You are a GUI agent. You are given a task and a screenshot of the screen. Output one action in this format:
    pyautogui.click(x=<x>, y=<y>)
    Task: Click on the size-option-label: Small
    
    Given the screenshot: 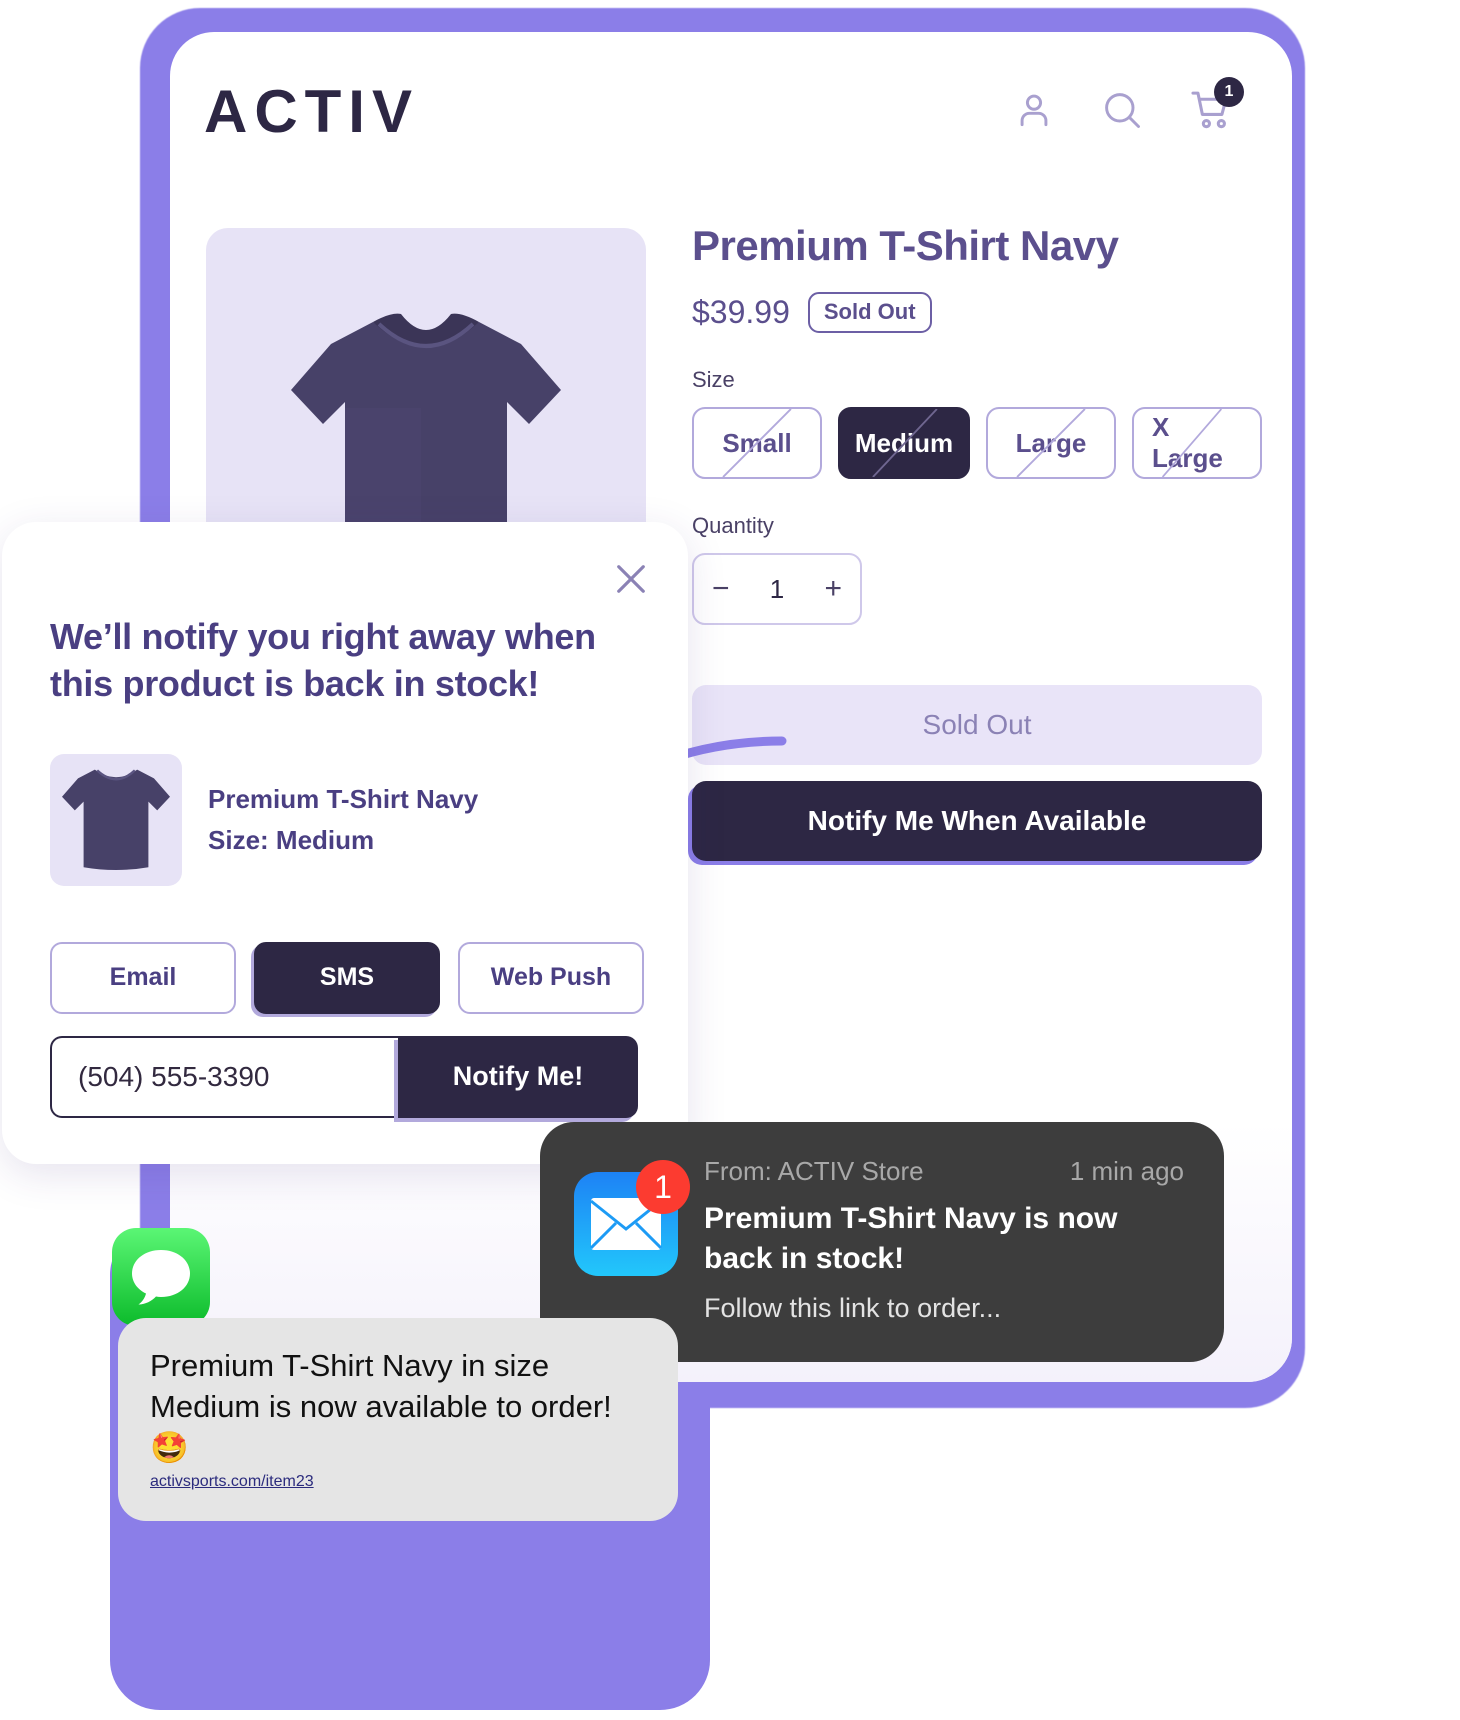 What is the action you would take?
    pyautogui.click(x=757, y=442)
    